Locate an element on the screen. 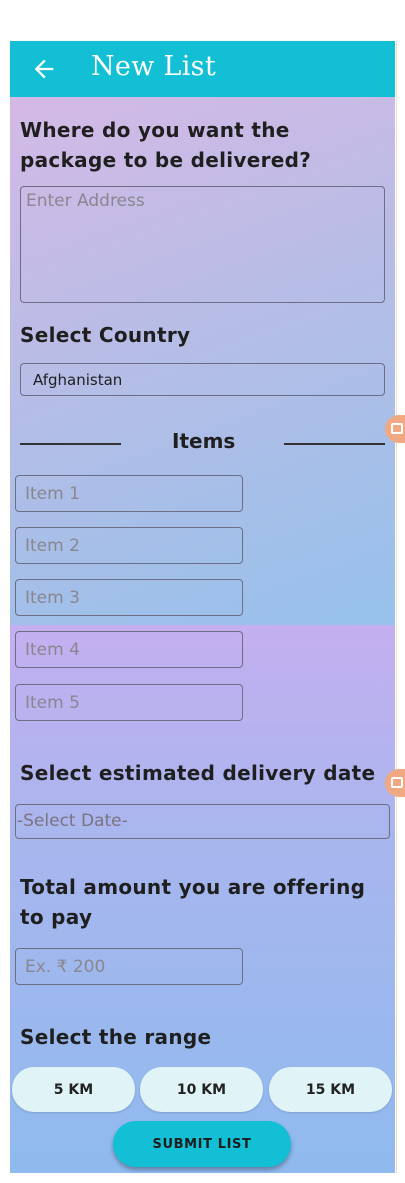  item-5-field is located at coordinates (129, 702).